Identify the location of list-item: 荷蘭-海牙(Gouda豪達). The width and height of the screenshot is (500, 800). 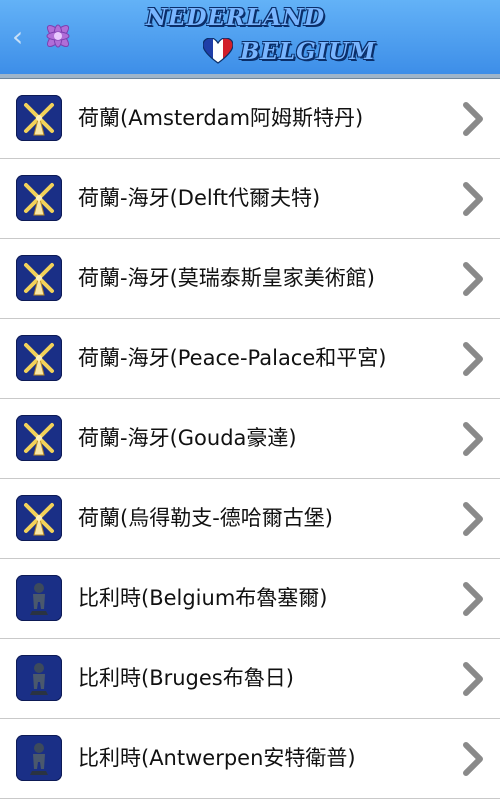
(250, 439).